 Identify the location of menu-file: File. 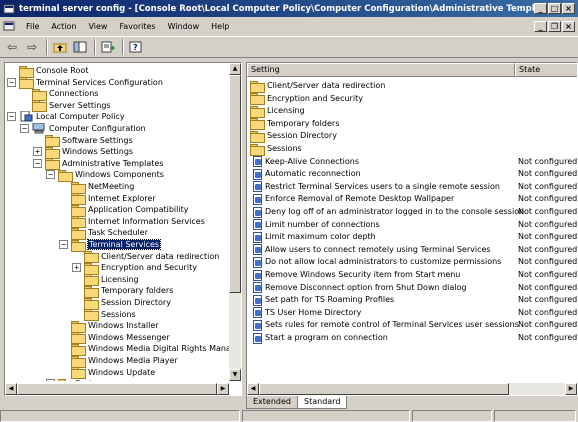
(32, 26).